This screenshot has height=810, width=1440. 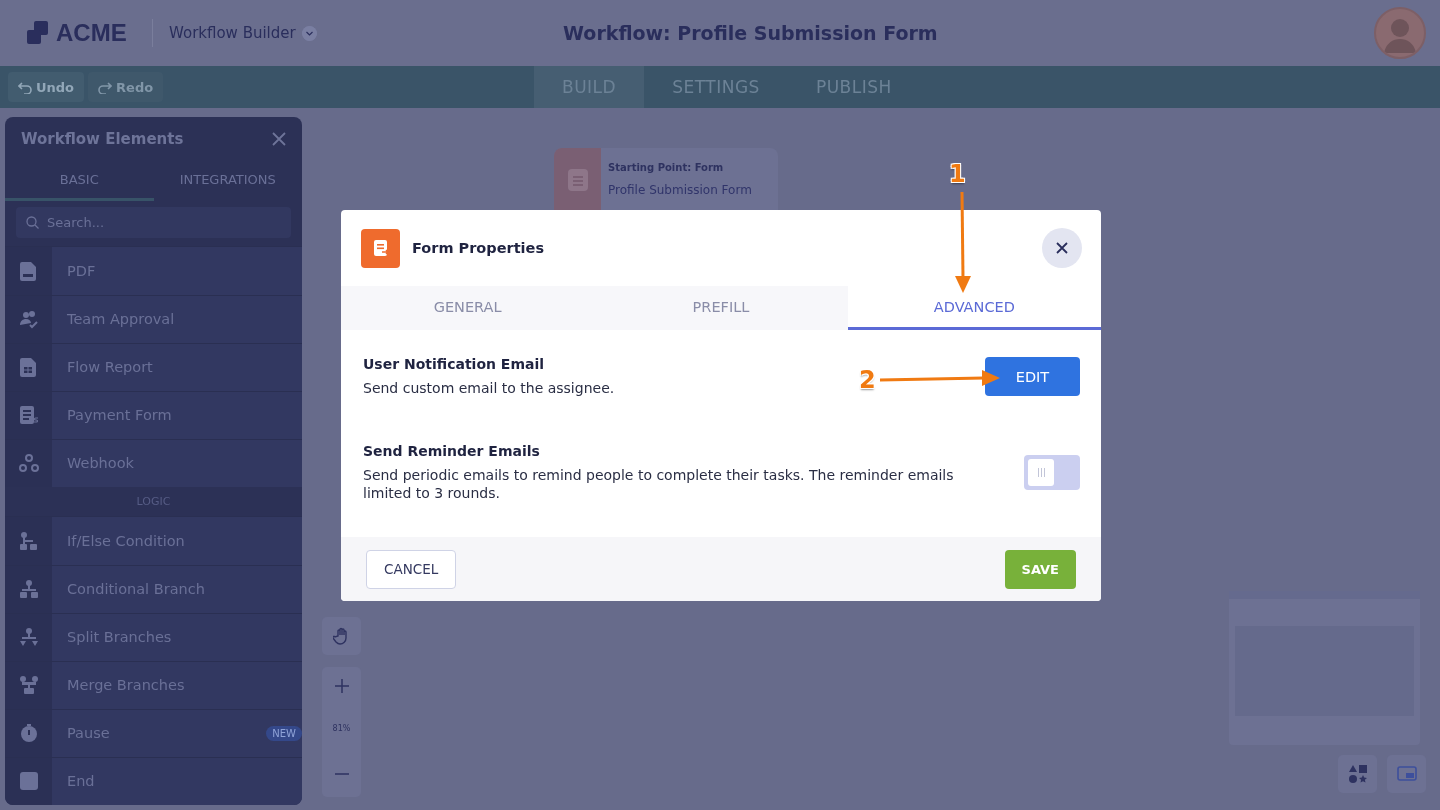 What do you see at coordinates (1400, 33) in the screenshot?
I see `avatar` at bounding box center [1400, 33].